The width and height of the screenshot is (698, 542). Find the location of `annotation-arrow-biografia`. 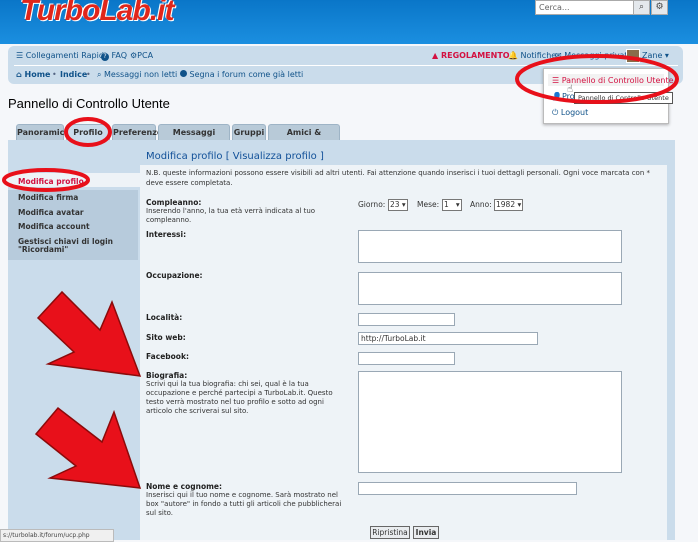

annotation-arrow-biografia is located at coordinates (89, 333).